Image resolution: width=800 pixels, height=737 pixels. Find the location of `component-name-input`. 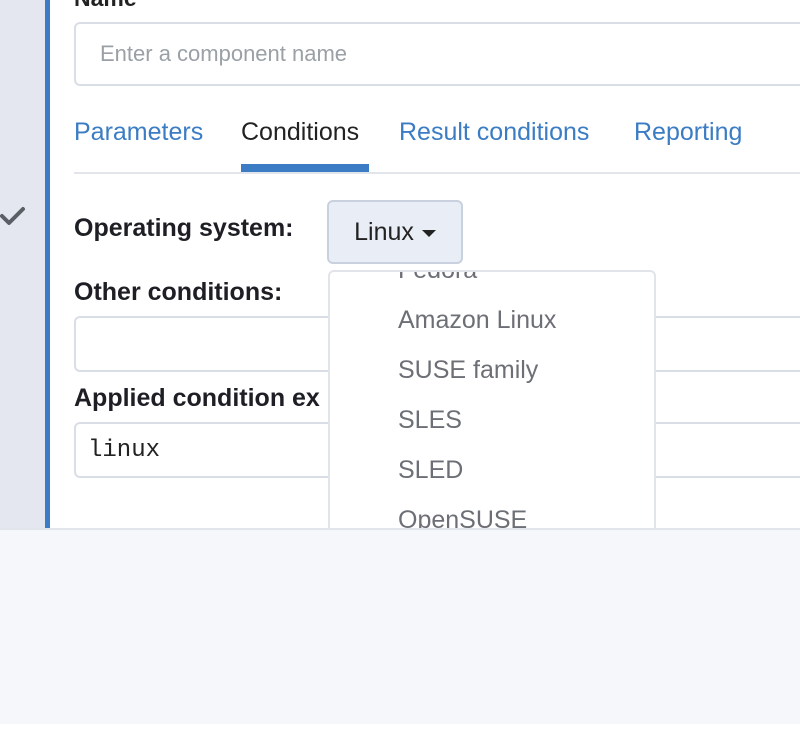

component-name-input is located at coordinates (437, 54).